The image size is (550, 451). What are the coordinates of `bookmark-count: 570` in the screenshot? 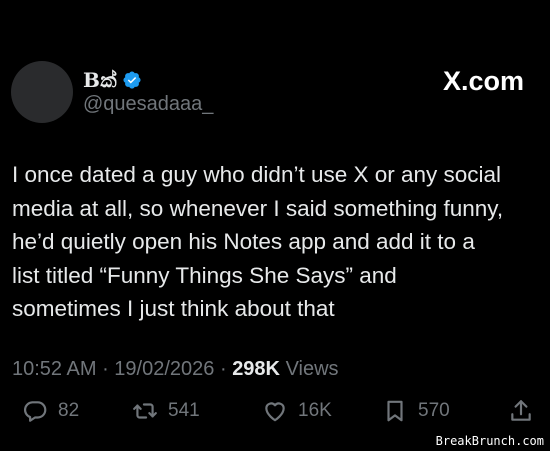 It's located at (434, 410).